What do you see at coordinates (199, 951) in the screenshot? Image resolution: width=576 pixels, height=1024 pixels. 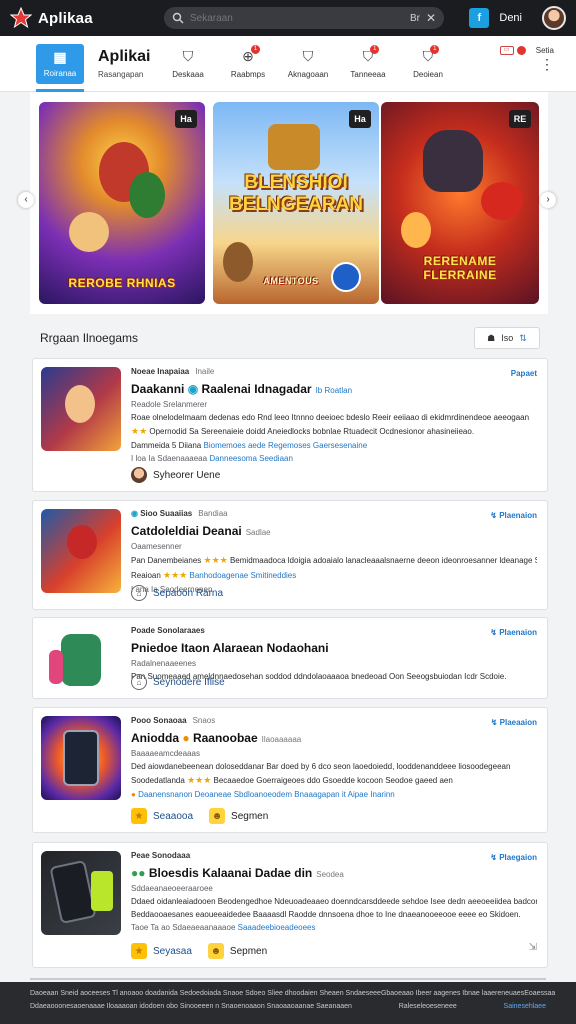 I see `card-footer: ★ Seyasaa ☻ Sepmen` at bounding box center [199, 951].